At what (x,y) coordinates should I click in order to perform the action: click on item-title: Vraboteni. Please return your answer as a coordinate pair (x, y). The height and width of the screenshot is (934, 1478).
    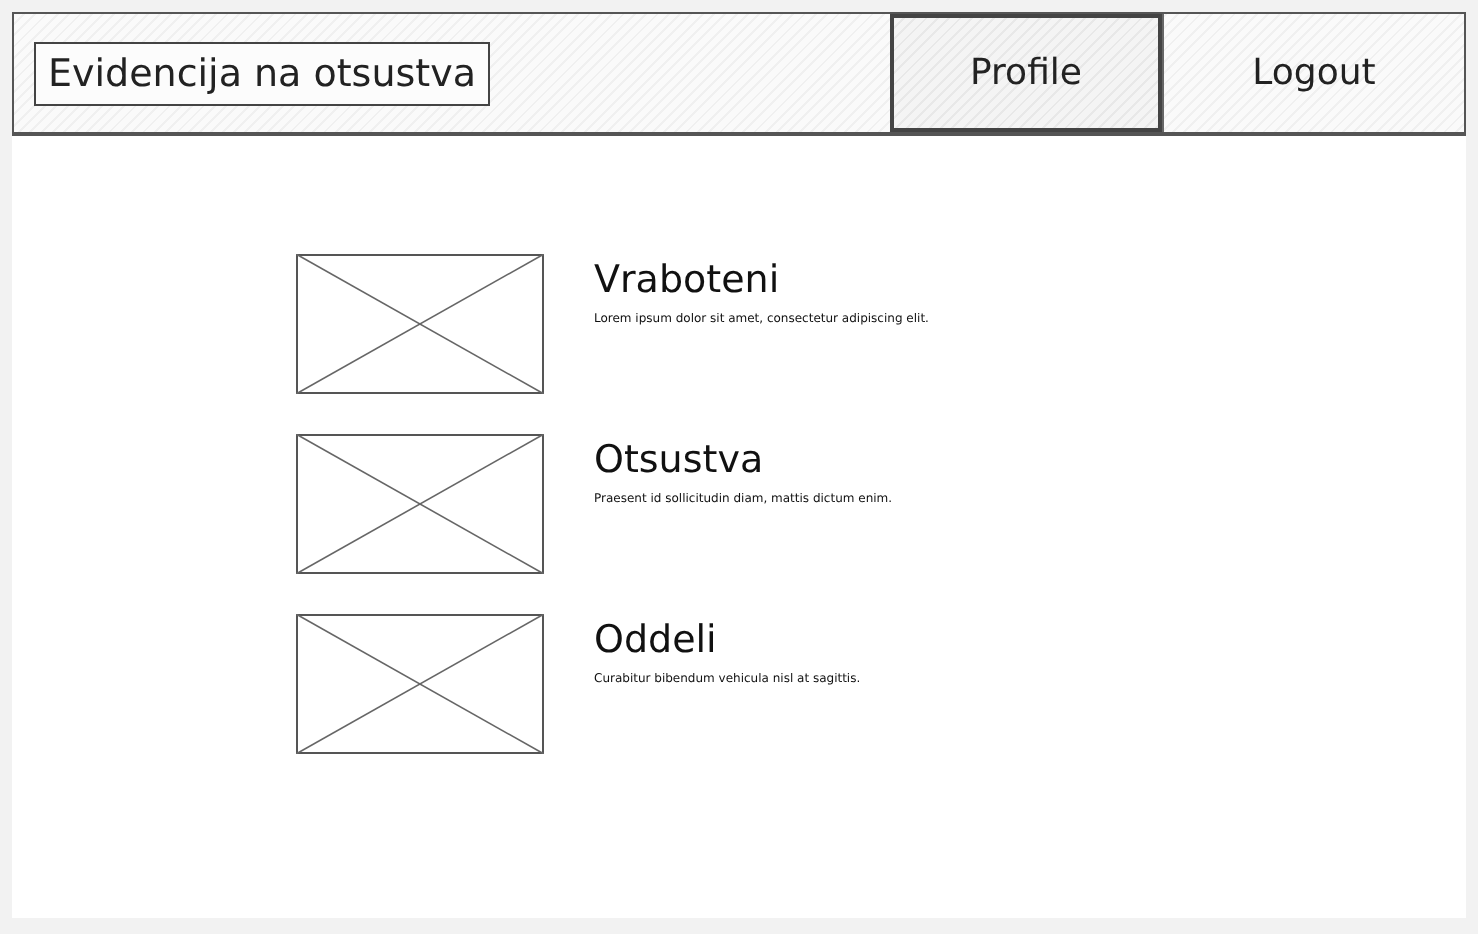
    Looking at the image, I should click on (688, 280).